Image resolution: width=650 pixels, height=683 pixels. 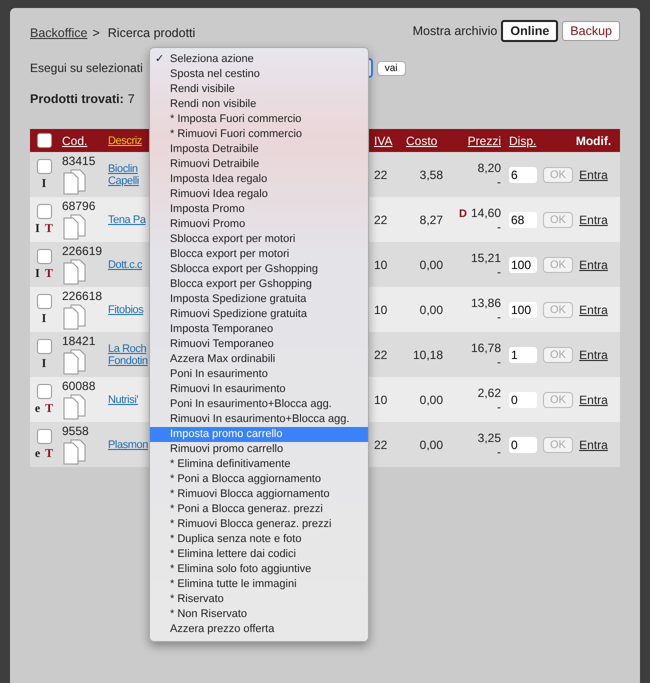 What do you see at coordinates (259, 149) in the screenshot?
I see `menu-item: Imposta Detraibile` at bounding box center [259, 149].